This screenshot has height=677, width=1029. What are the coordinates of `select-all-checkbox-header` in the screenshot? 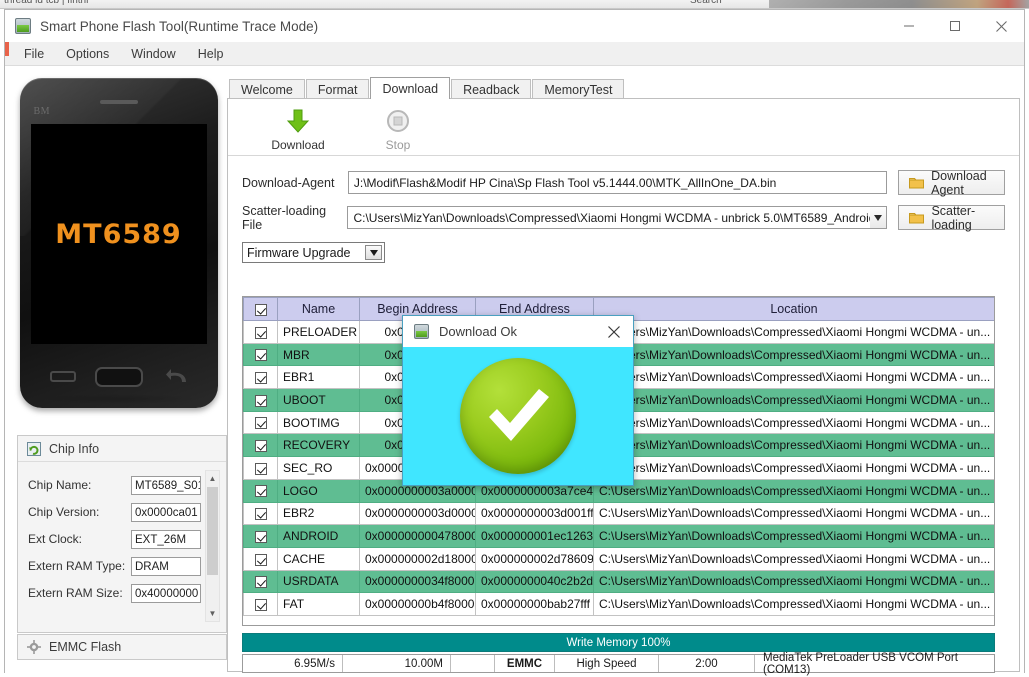 It's located at (260, 309).